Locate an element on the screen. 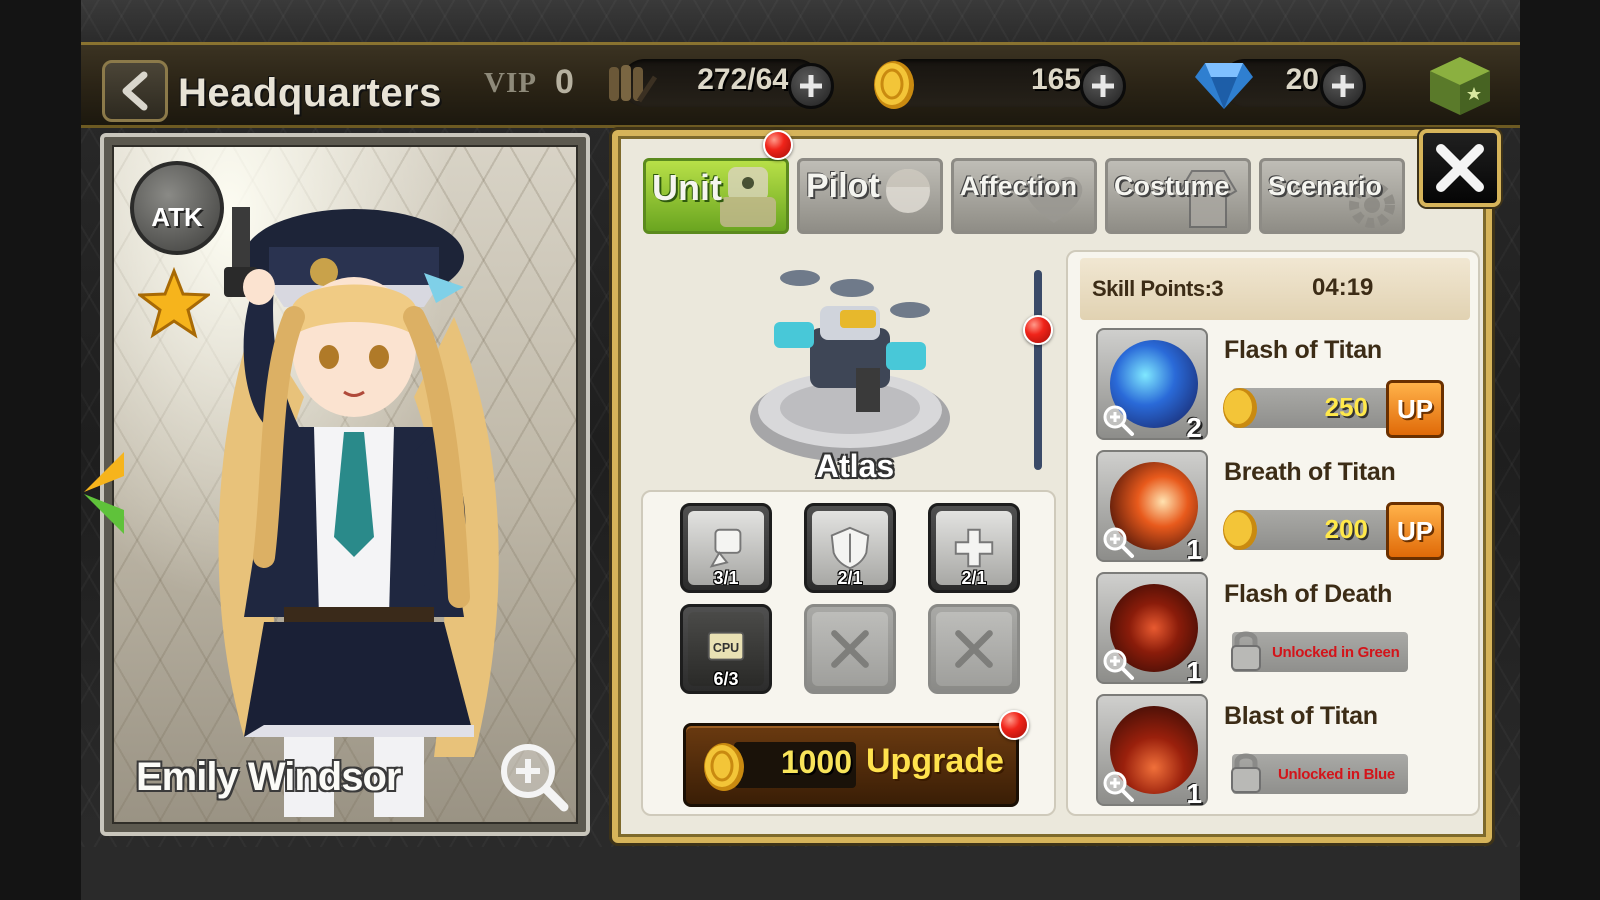  gem-value: 20 is located at coordinates (1302, 79).